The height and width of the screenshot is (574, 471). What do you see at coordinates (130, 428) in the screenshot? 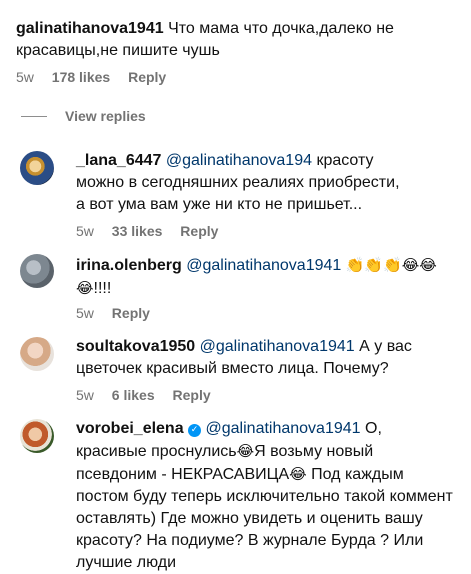
I see `comment-username: vorobei_elena` at bounding box center [130, 428].